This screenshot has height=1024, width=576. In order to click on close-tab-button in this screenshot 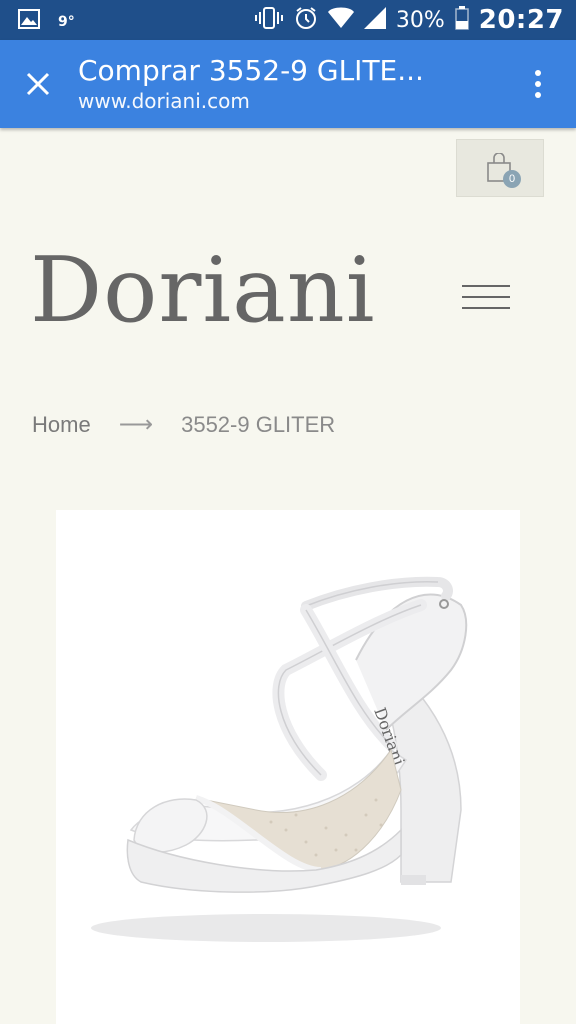, I will do `click(38, 84)`.